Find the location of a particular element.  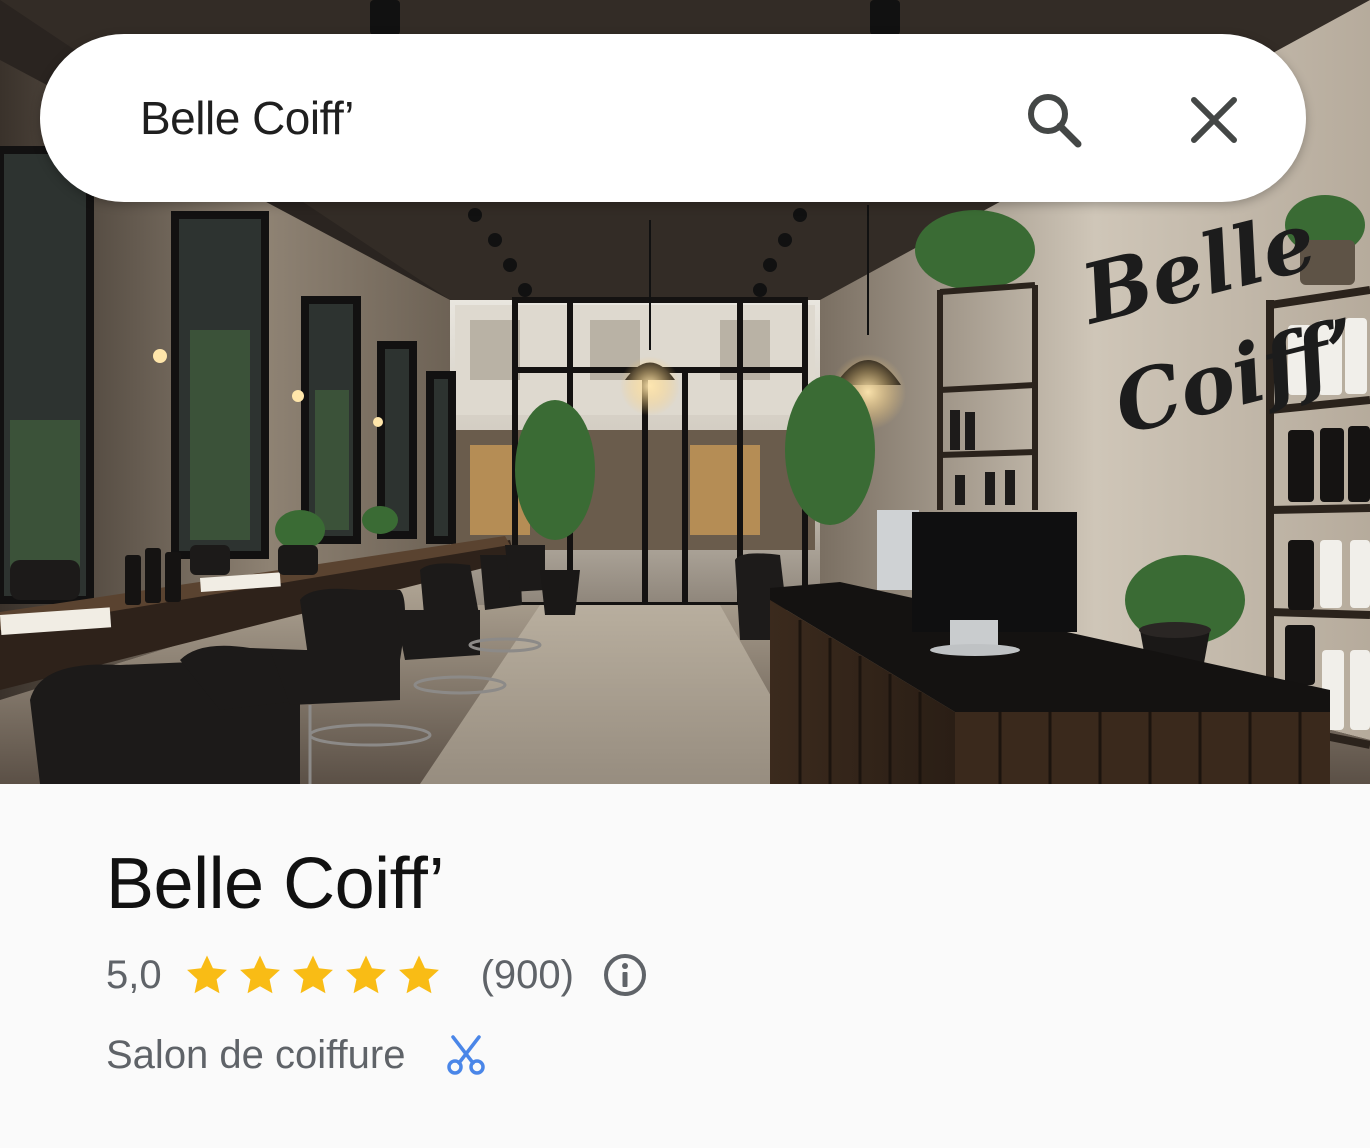

search-input: Belle Coiff’ is located at coordinates (247, 118).